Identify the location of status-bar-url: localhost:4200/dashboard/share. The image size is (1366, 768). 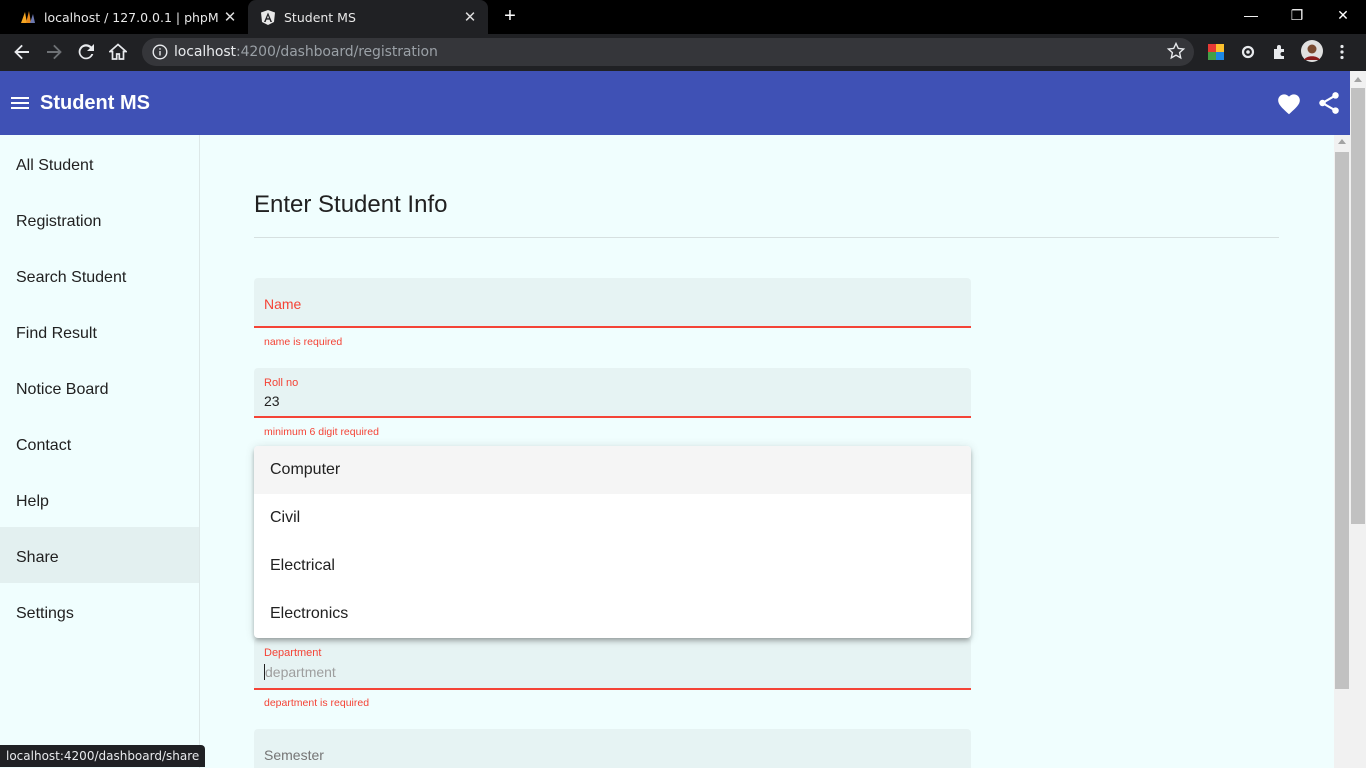
(103, 756).